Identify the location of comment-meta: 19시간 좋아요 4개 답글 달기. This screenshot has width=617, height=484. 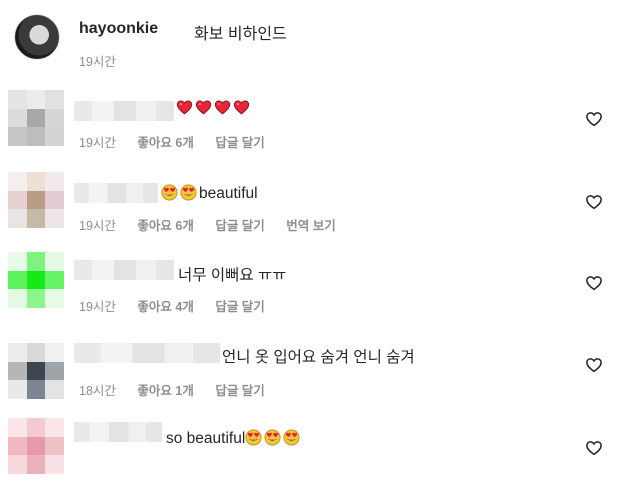
(181, 305).